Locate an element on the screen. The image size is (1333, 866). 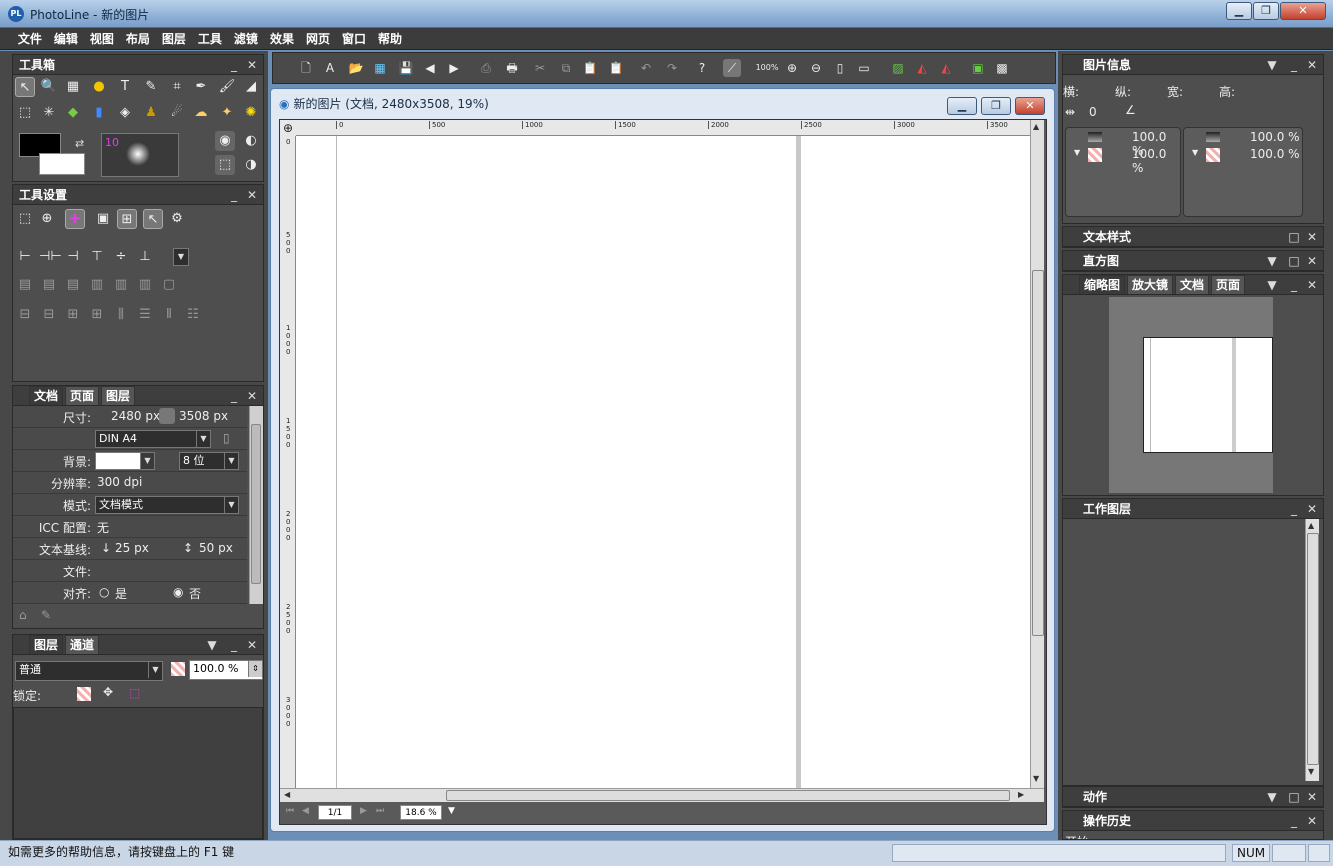
prev-page-icon: ◀ is located at coordinates (305, 811).